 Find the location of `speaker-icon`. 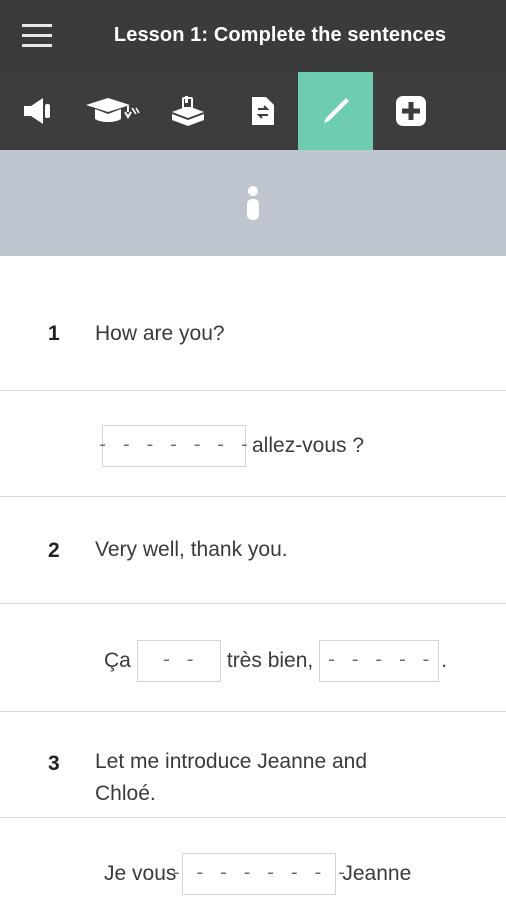

speaker-icon is located at coordinates (36, 111).